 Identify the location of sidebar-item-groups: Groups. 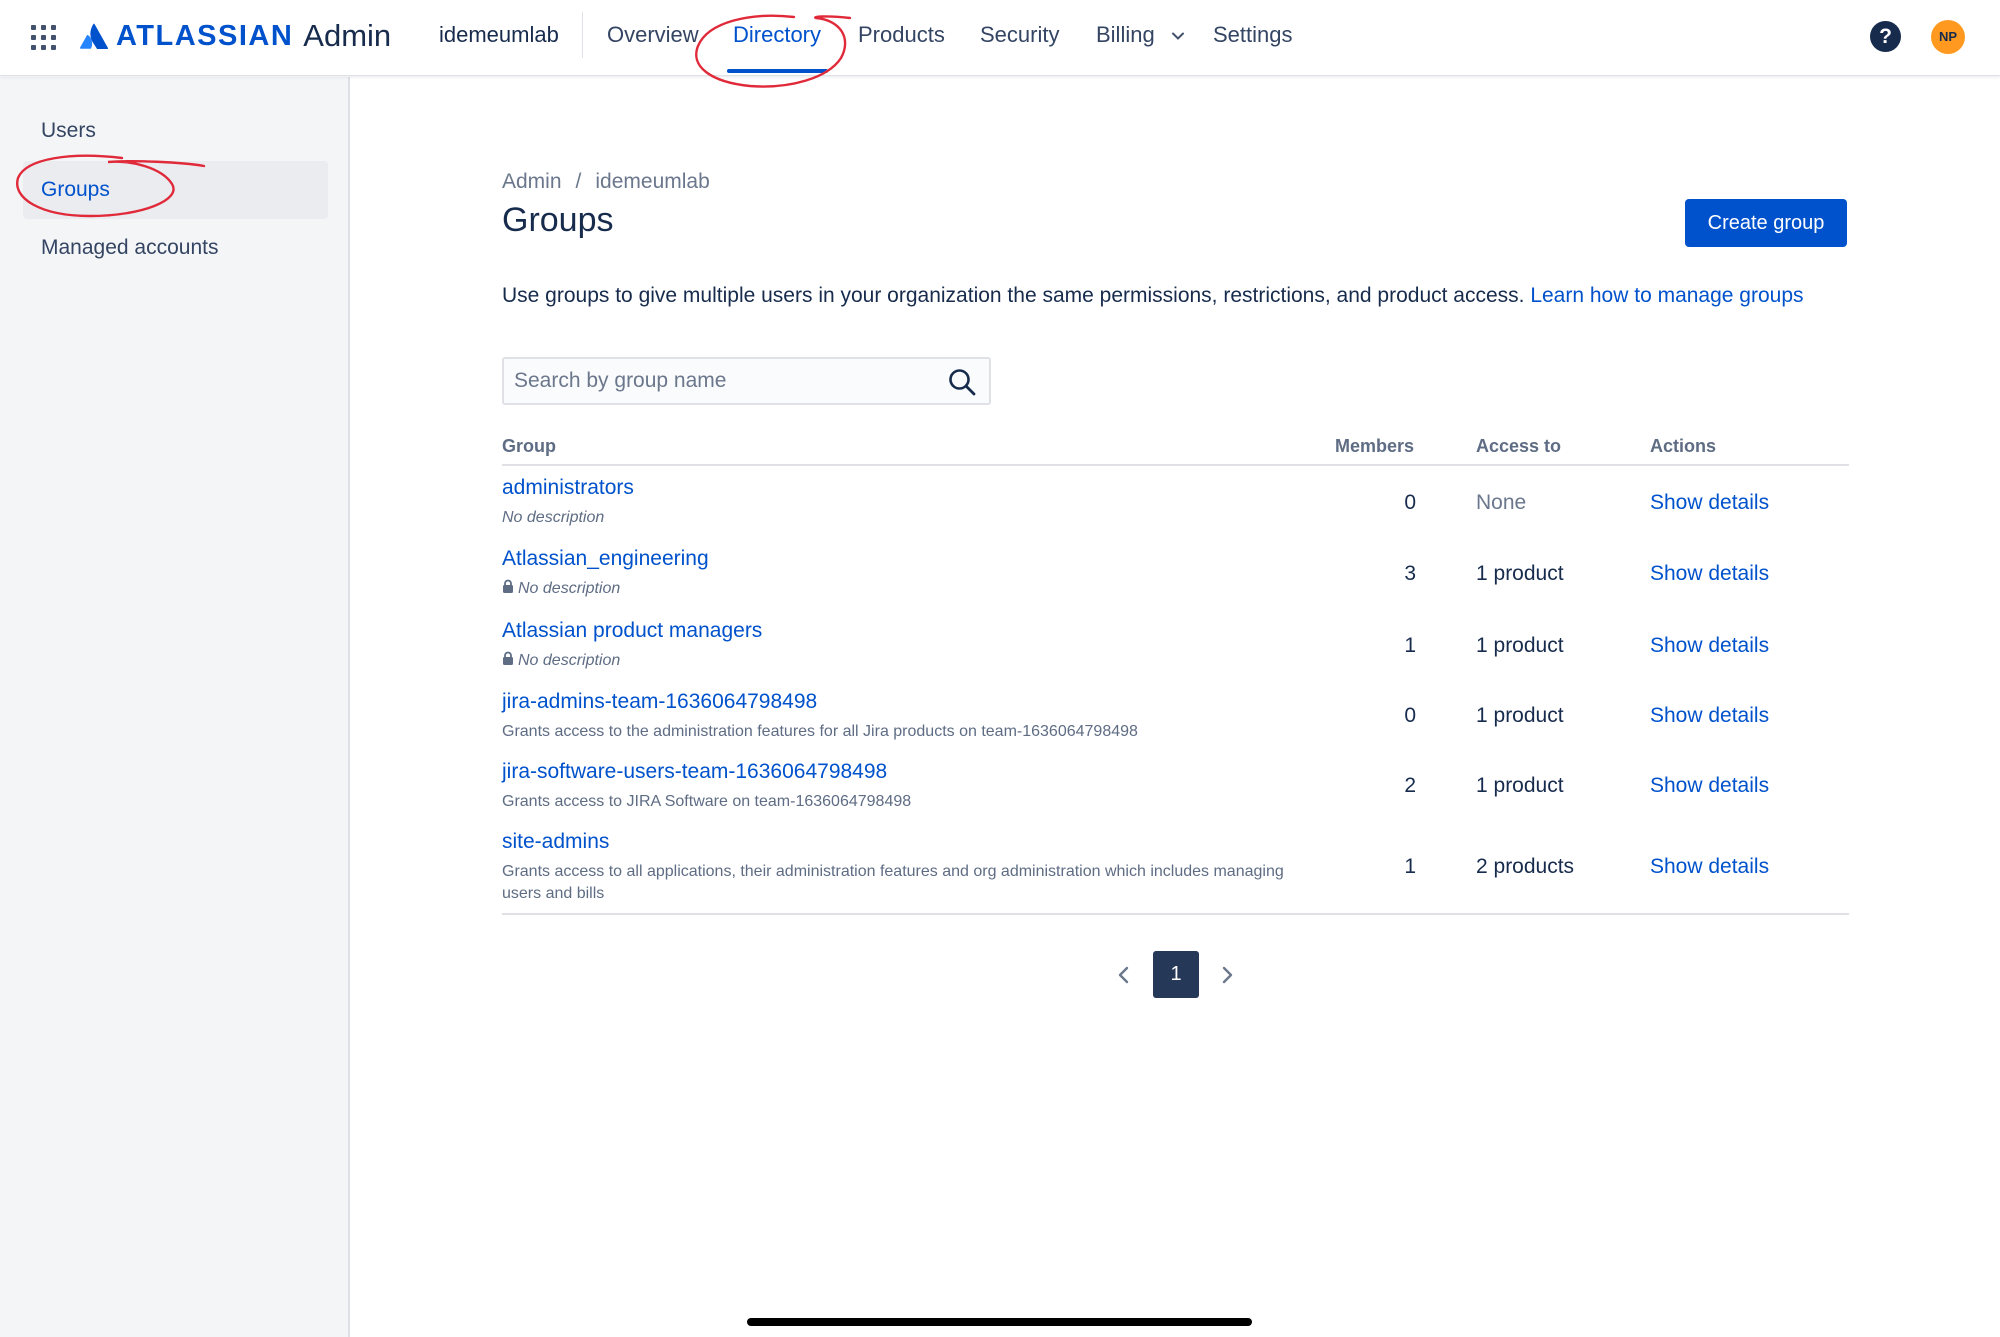
(175, 190).